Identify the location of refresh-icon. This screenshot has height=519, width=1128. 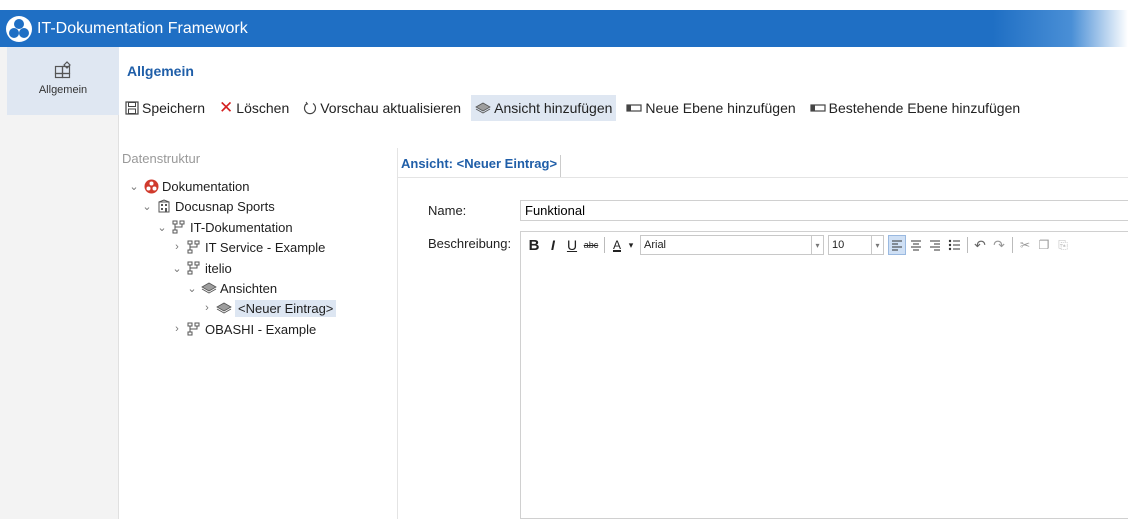
(310, 108).